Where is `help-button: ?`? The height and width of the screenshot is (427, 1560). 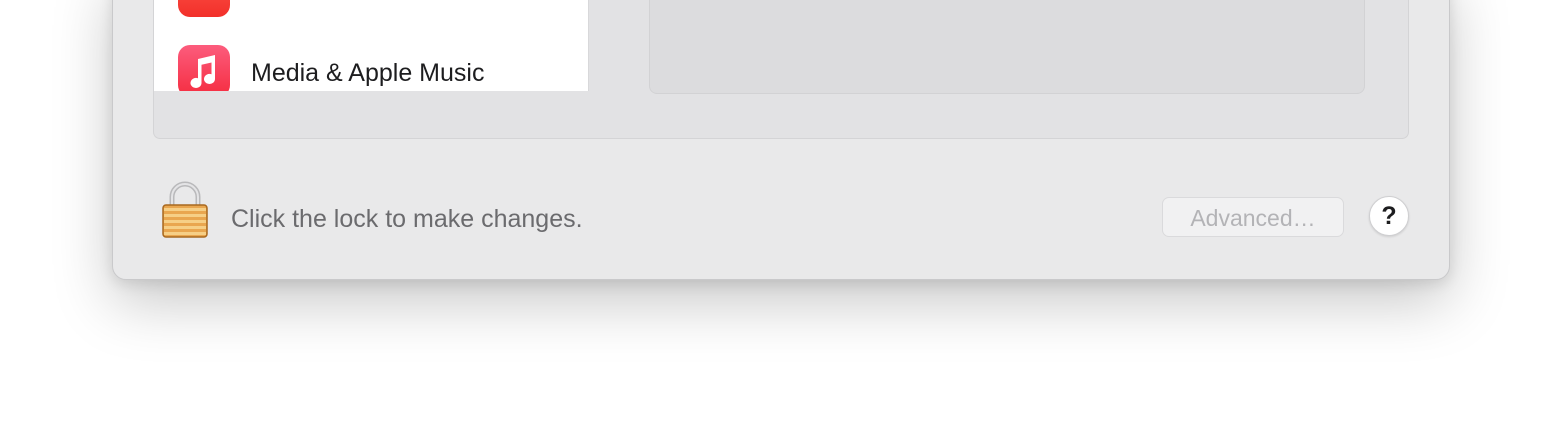 help-button: ? is located at coordinates (1389, 216).